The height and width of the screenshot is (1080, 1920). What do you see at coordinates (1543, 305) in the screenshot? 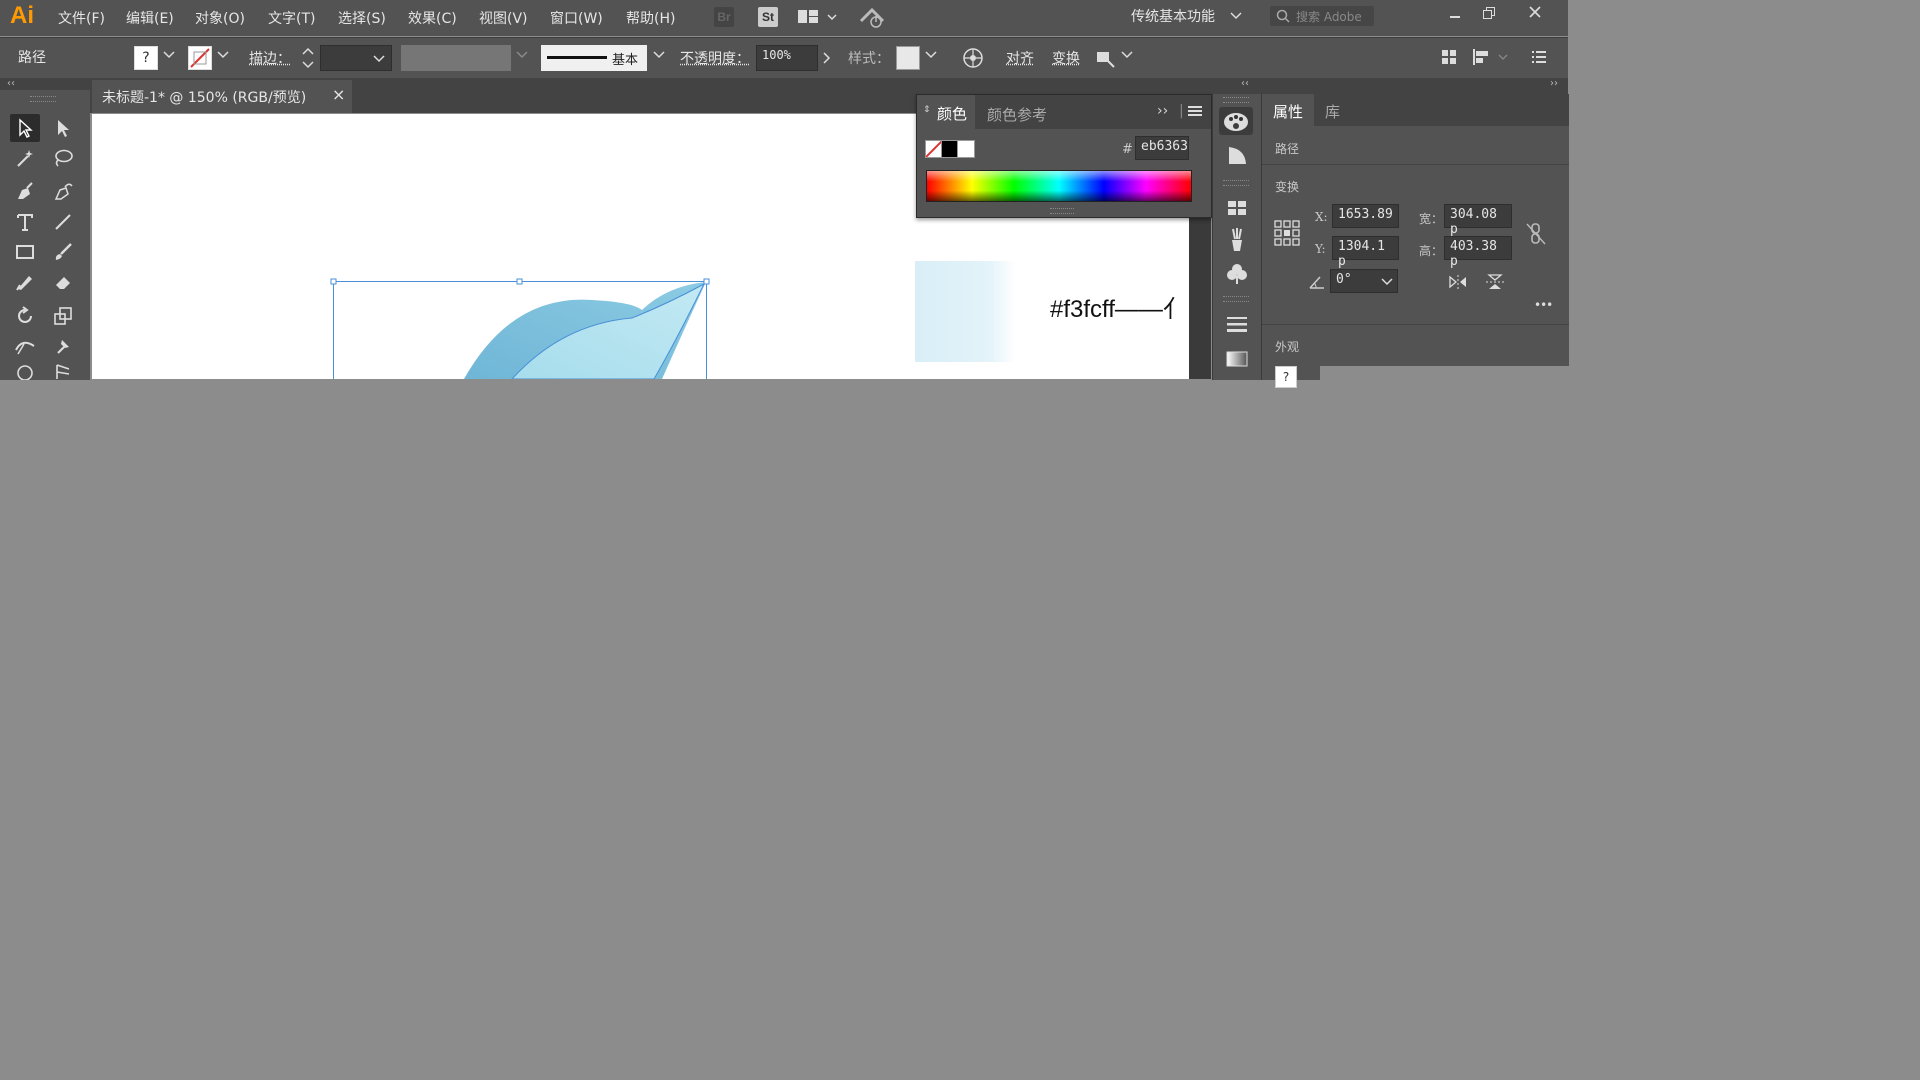
I see `more-options-icon: •••` at bounding box center [1543, 305].